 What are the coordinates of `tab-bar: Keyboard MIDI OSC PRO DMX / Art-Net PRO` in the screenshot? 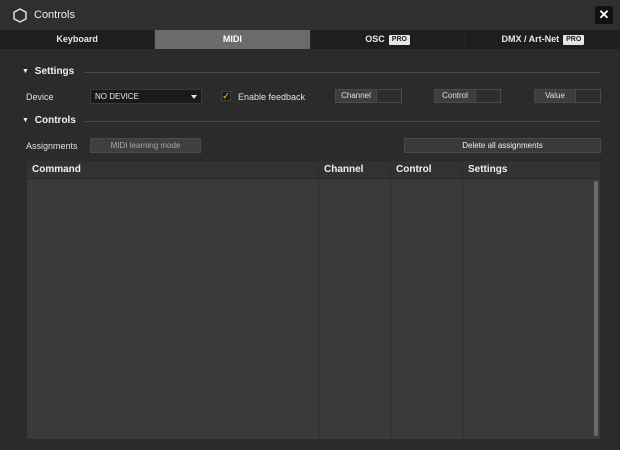 It's located at (310, 39).